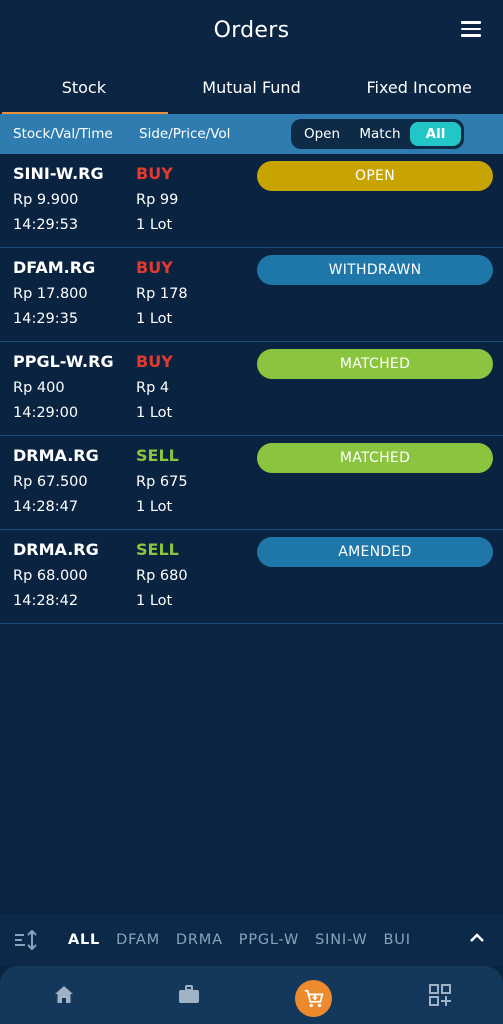 The height and width of the screenshot is (1024, 503). What do you see at coordinates (84, 87) in the screenshot?
I see `tab-stock: Stock` at bounding box center [84, 87].